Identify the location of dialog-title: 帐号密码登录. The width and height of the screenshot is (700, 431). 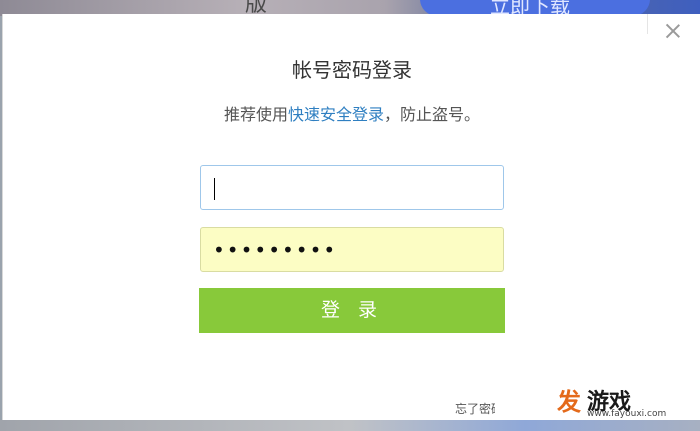
(352, 70).